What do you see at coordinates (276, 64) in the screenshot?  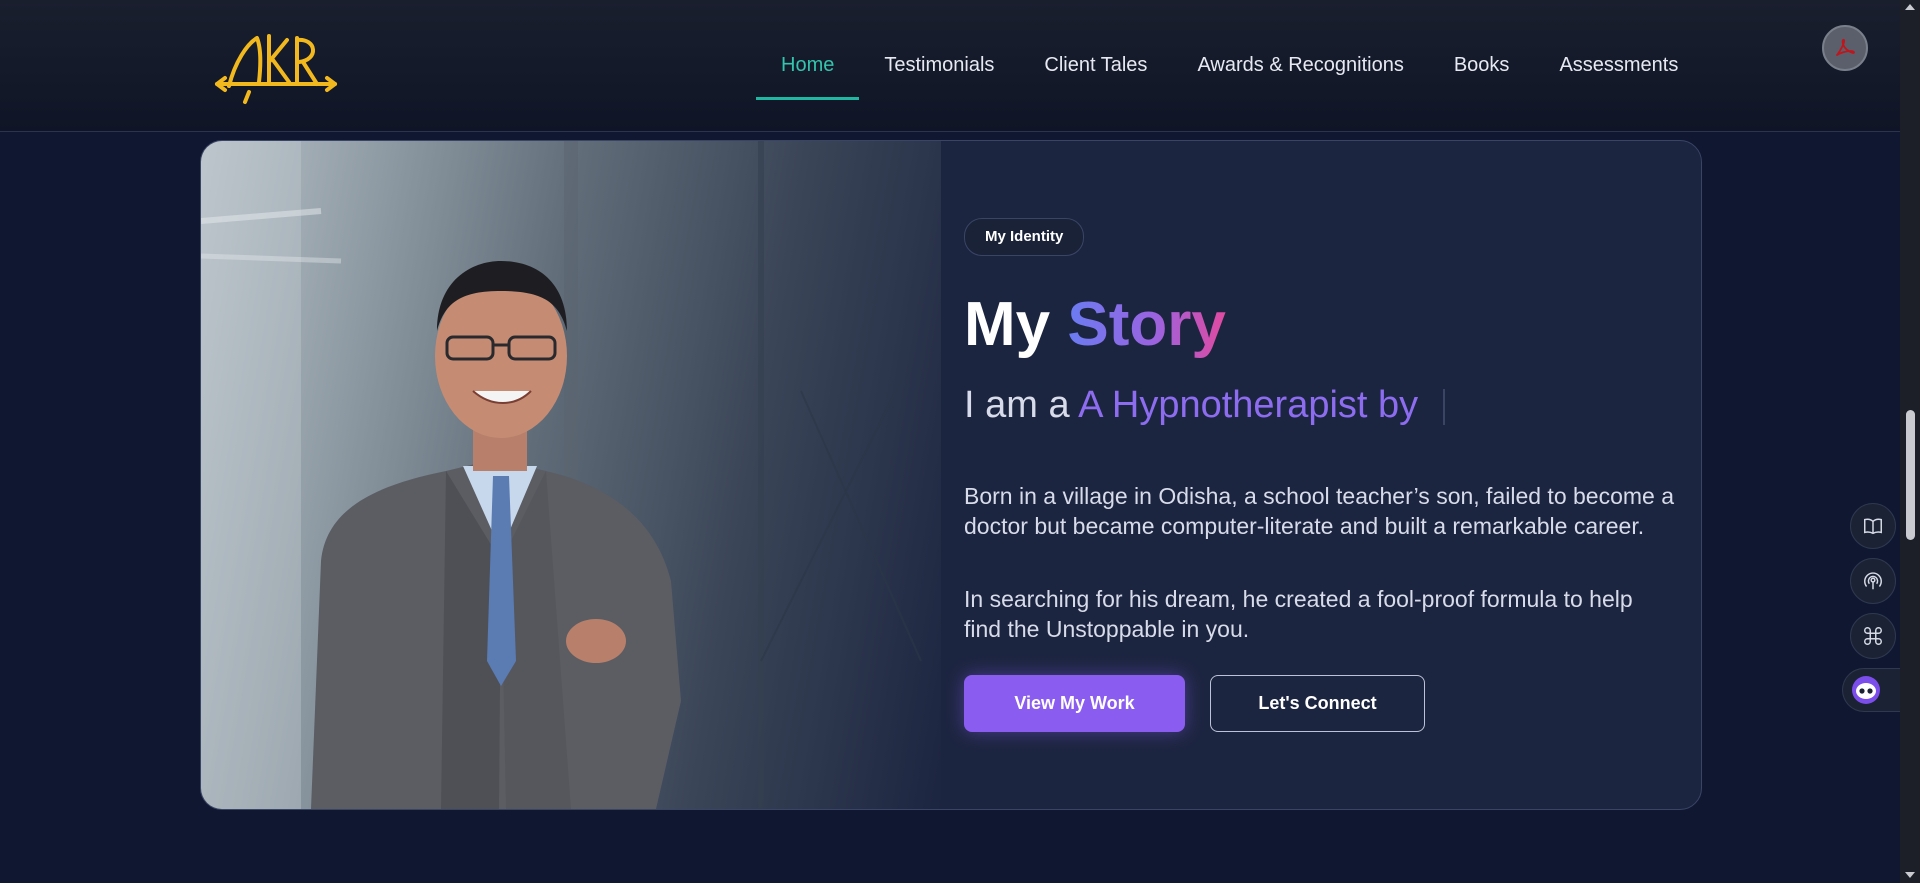 I see `akr-logo` at bounding box center [276, 64].